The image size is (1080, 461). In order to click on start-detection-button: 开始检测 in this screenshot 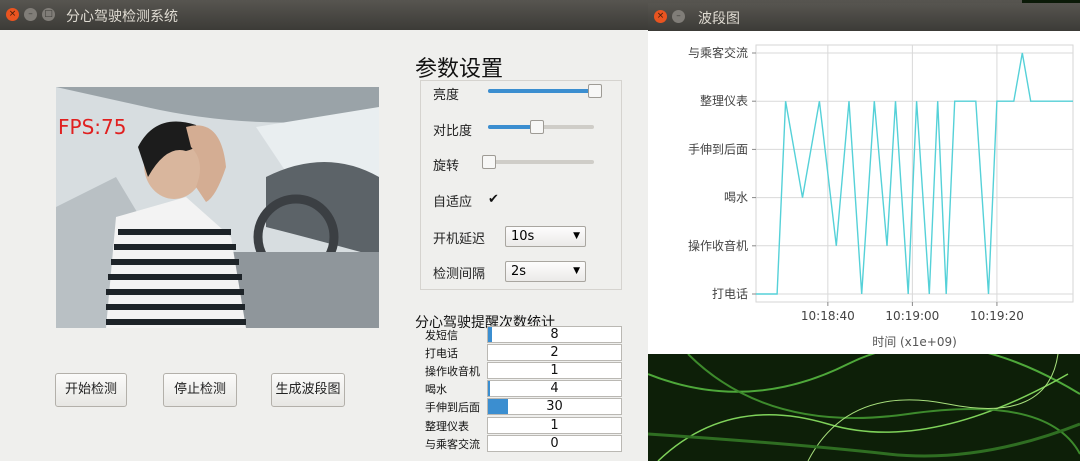, I will do `click(91, 390)`.